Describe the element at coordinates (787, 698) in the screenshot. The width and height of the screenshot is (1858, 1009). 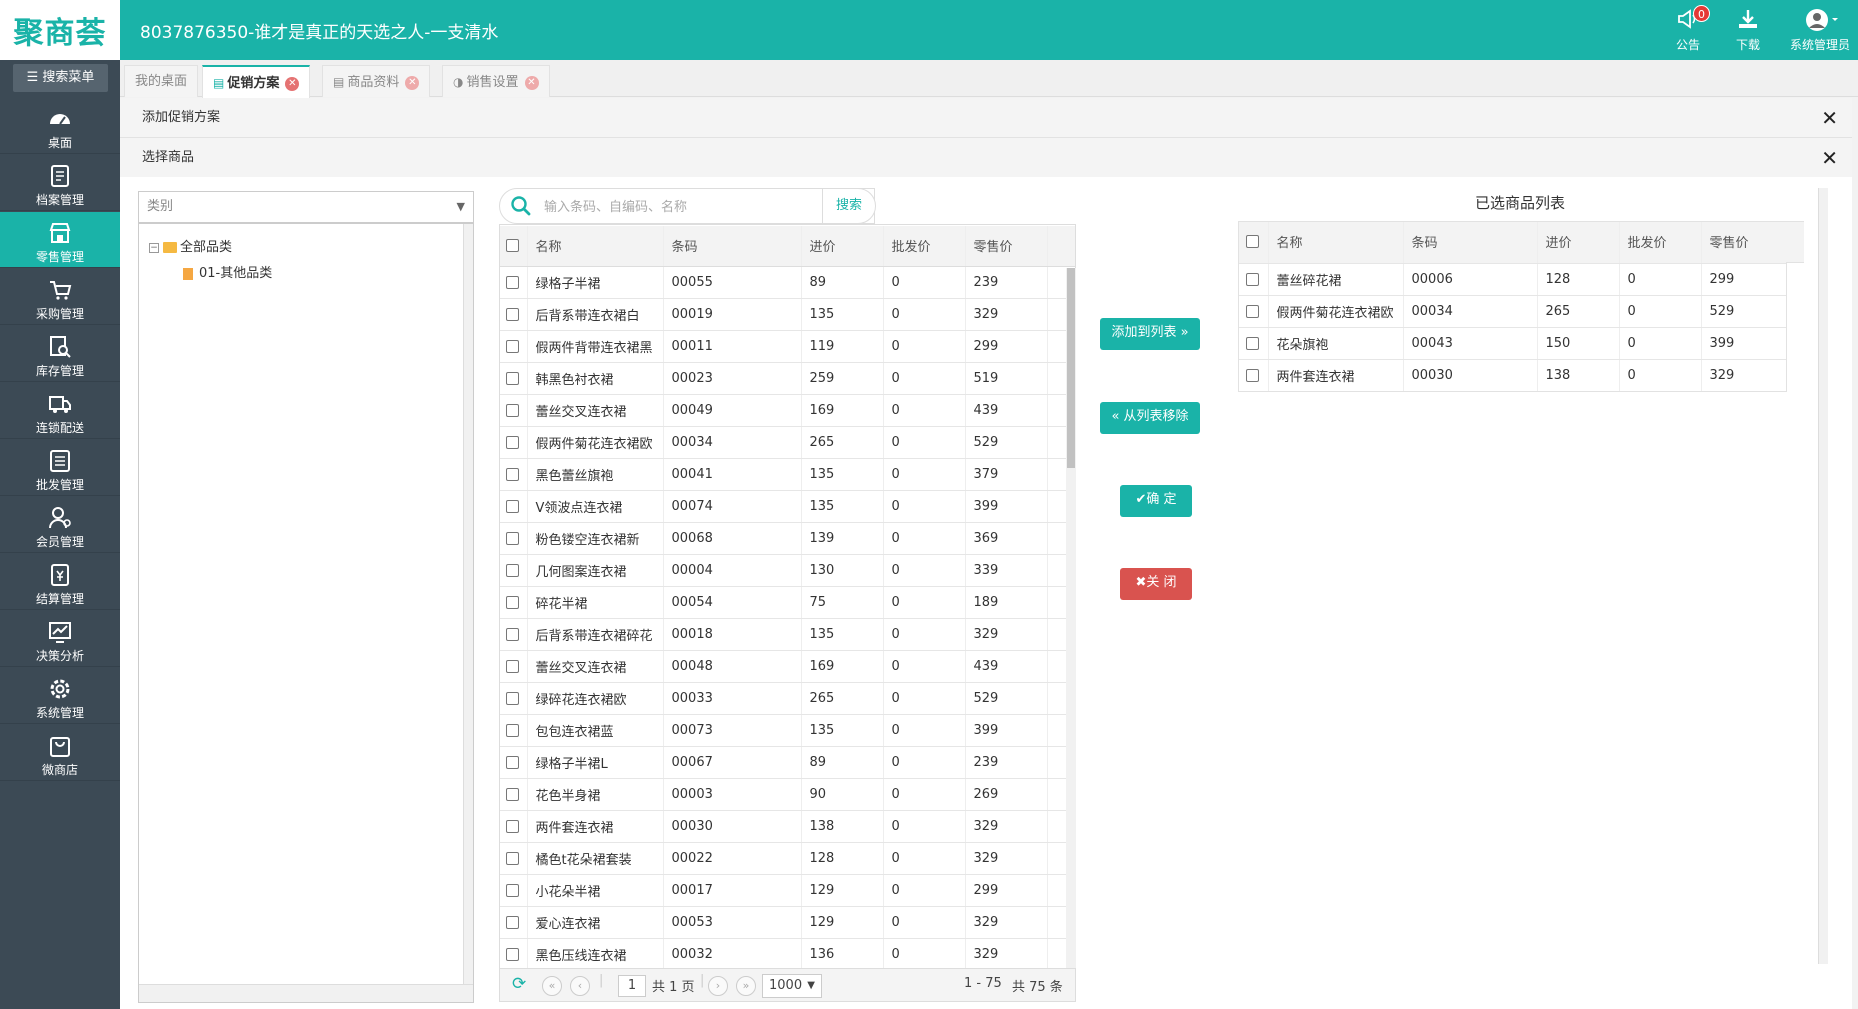
I see `table-row: 绿碎花连衣裙欧 00033 265 0 529` at that location.